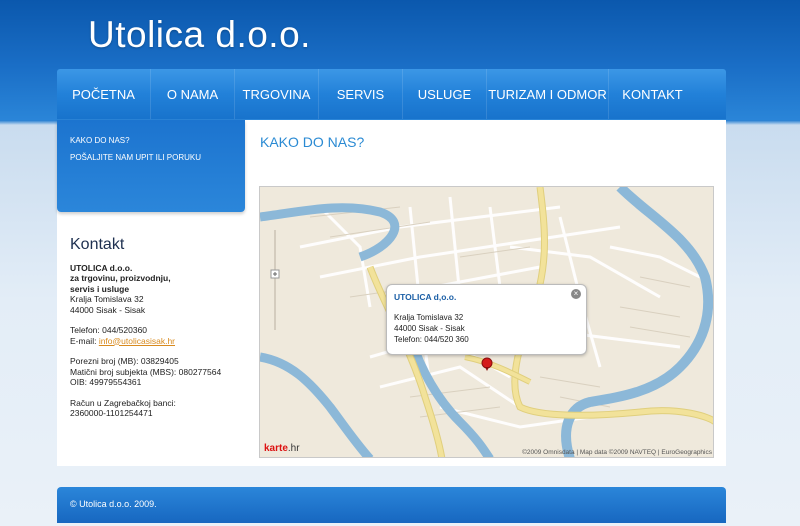  I want to click on nav-turizam: TURIZAM I ODMOR, so click(548, 94).